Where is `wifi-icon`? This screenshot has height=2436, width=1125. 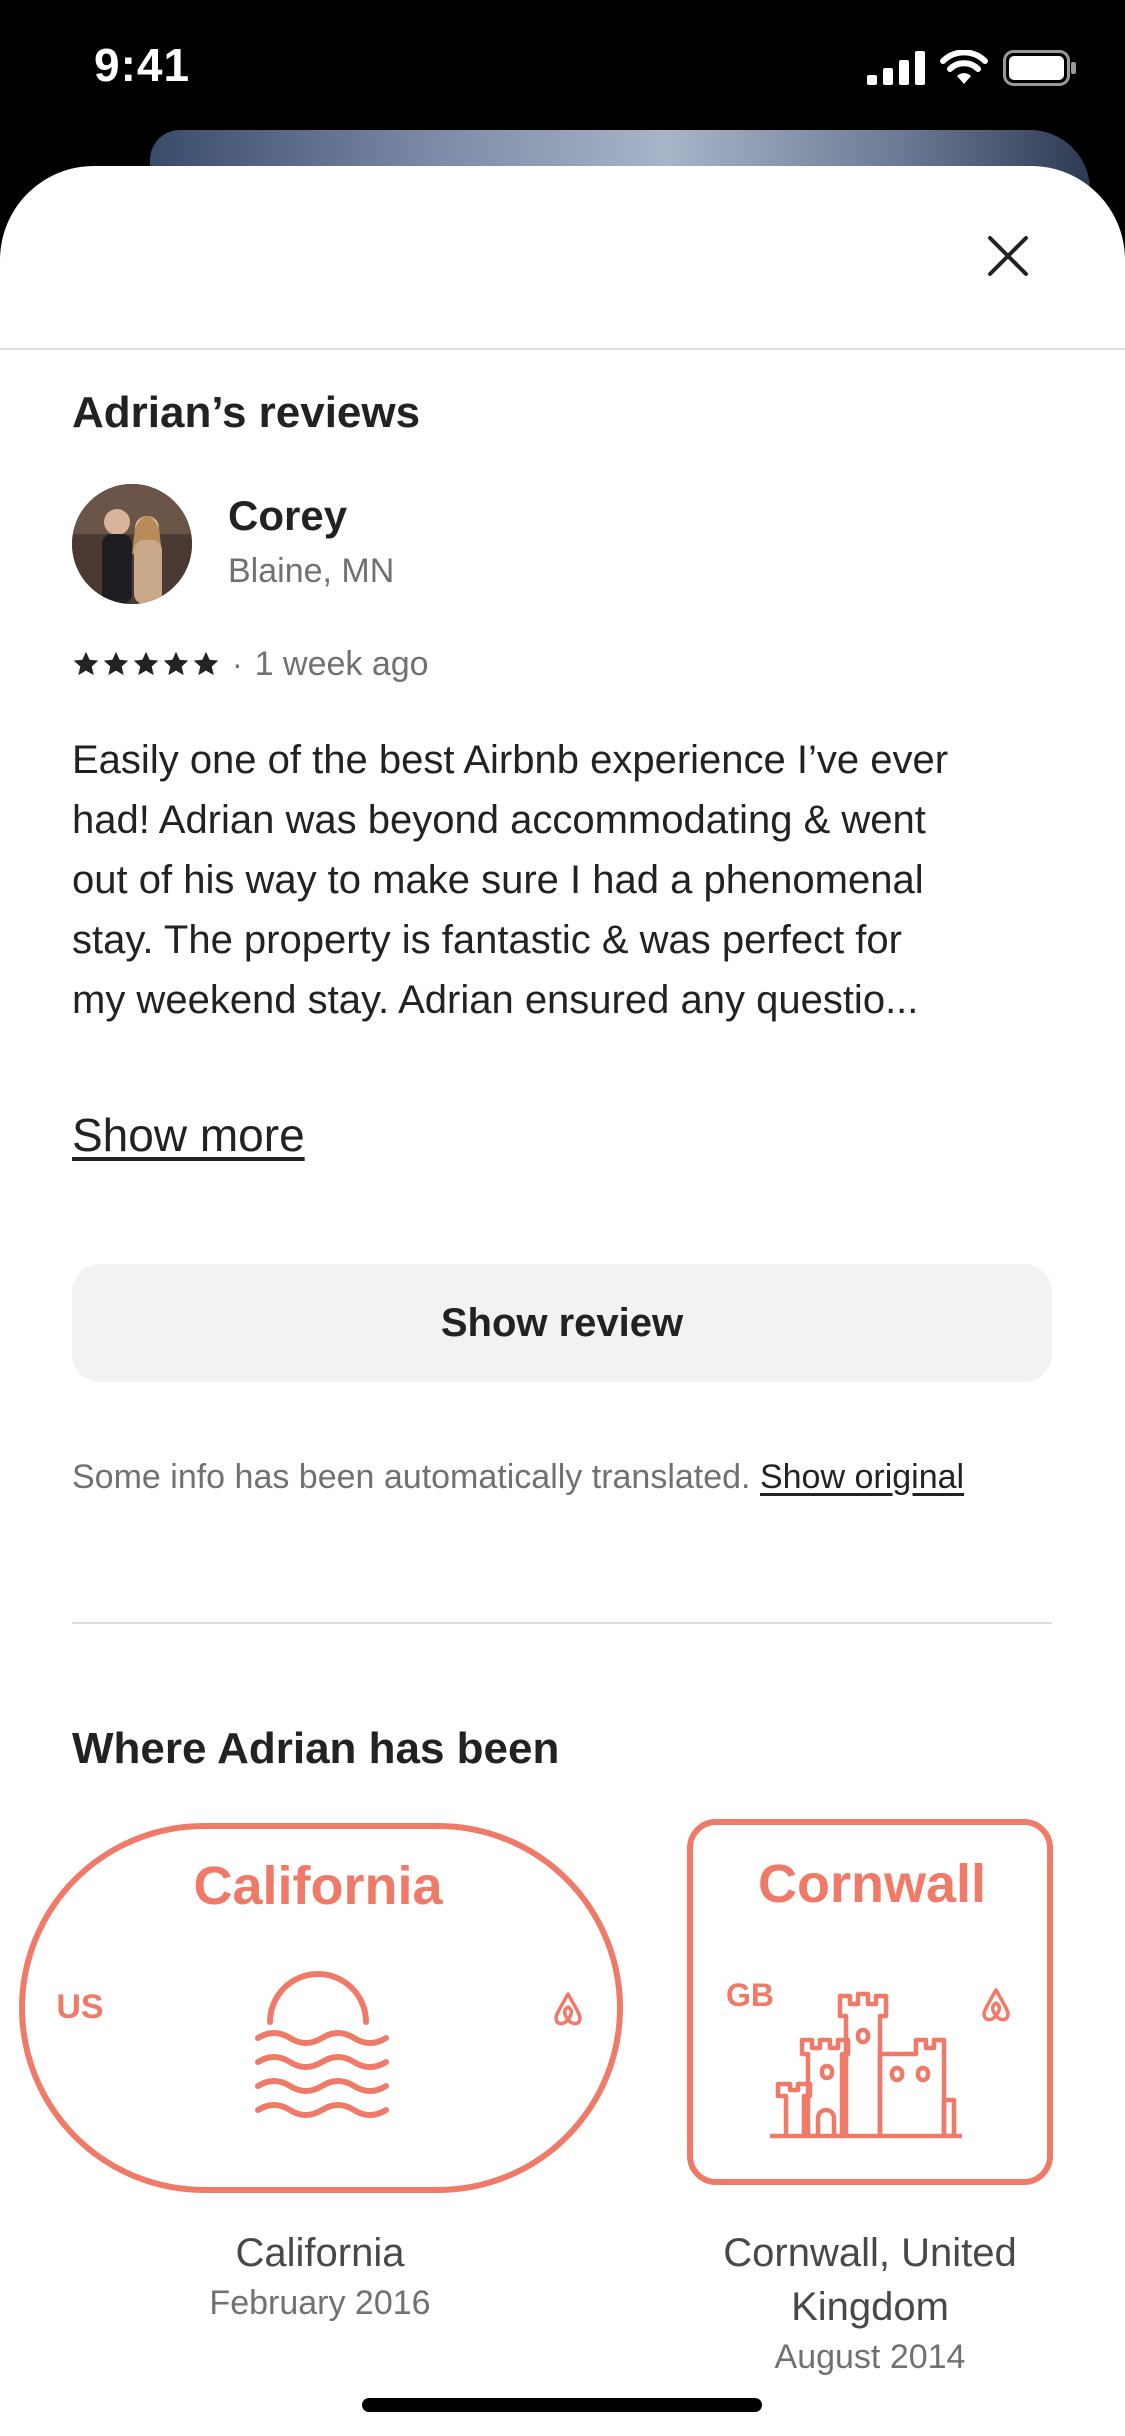
wifi-icon is located at coordinates (964, 67).